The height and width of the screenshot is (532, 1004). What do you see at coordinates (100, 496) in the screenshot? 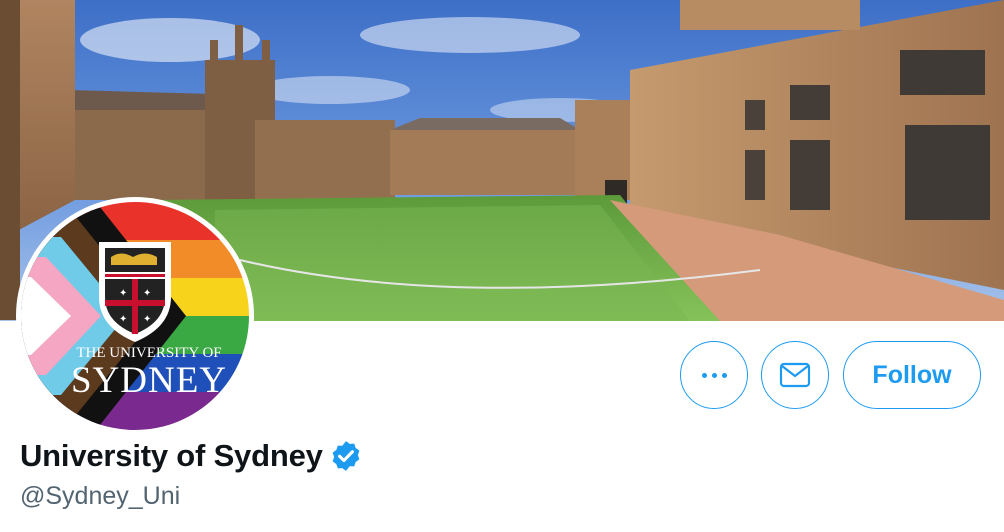
I see `profile-handle: @Sydney_Uni` at bounding box center [100, 496].